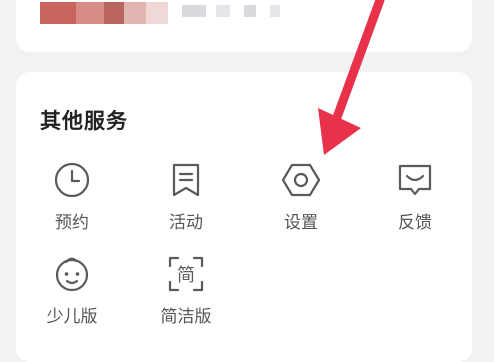 The width and height of the screenshot is (494, 362). What do you see at coordinates (415, 223) in the screenshot?
I see `service-label: 反馈` at bounding box center [415, 223].